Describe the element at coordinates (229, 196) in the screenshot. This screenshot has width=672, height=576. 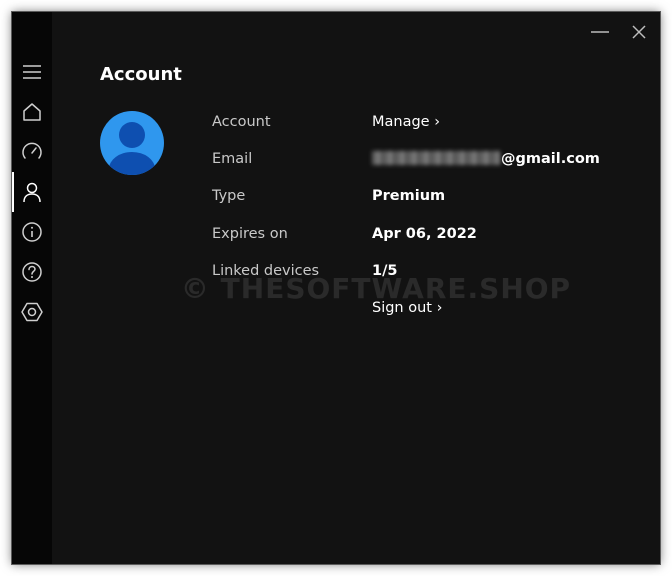
I see `type-label: Type` at that location.